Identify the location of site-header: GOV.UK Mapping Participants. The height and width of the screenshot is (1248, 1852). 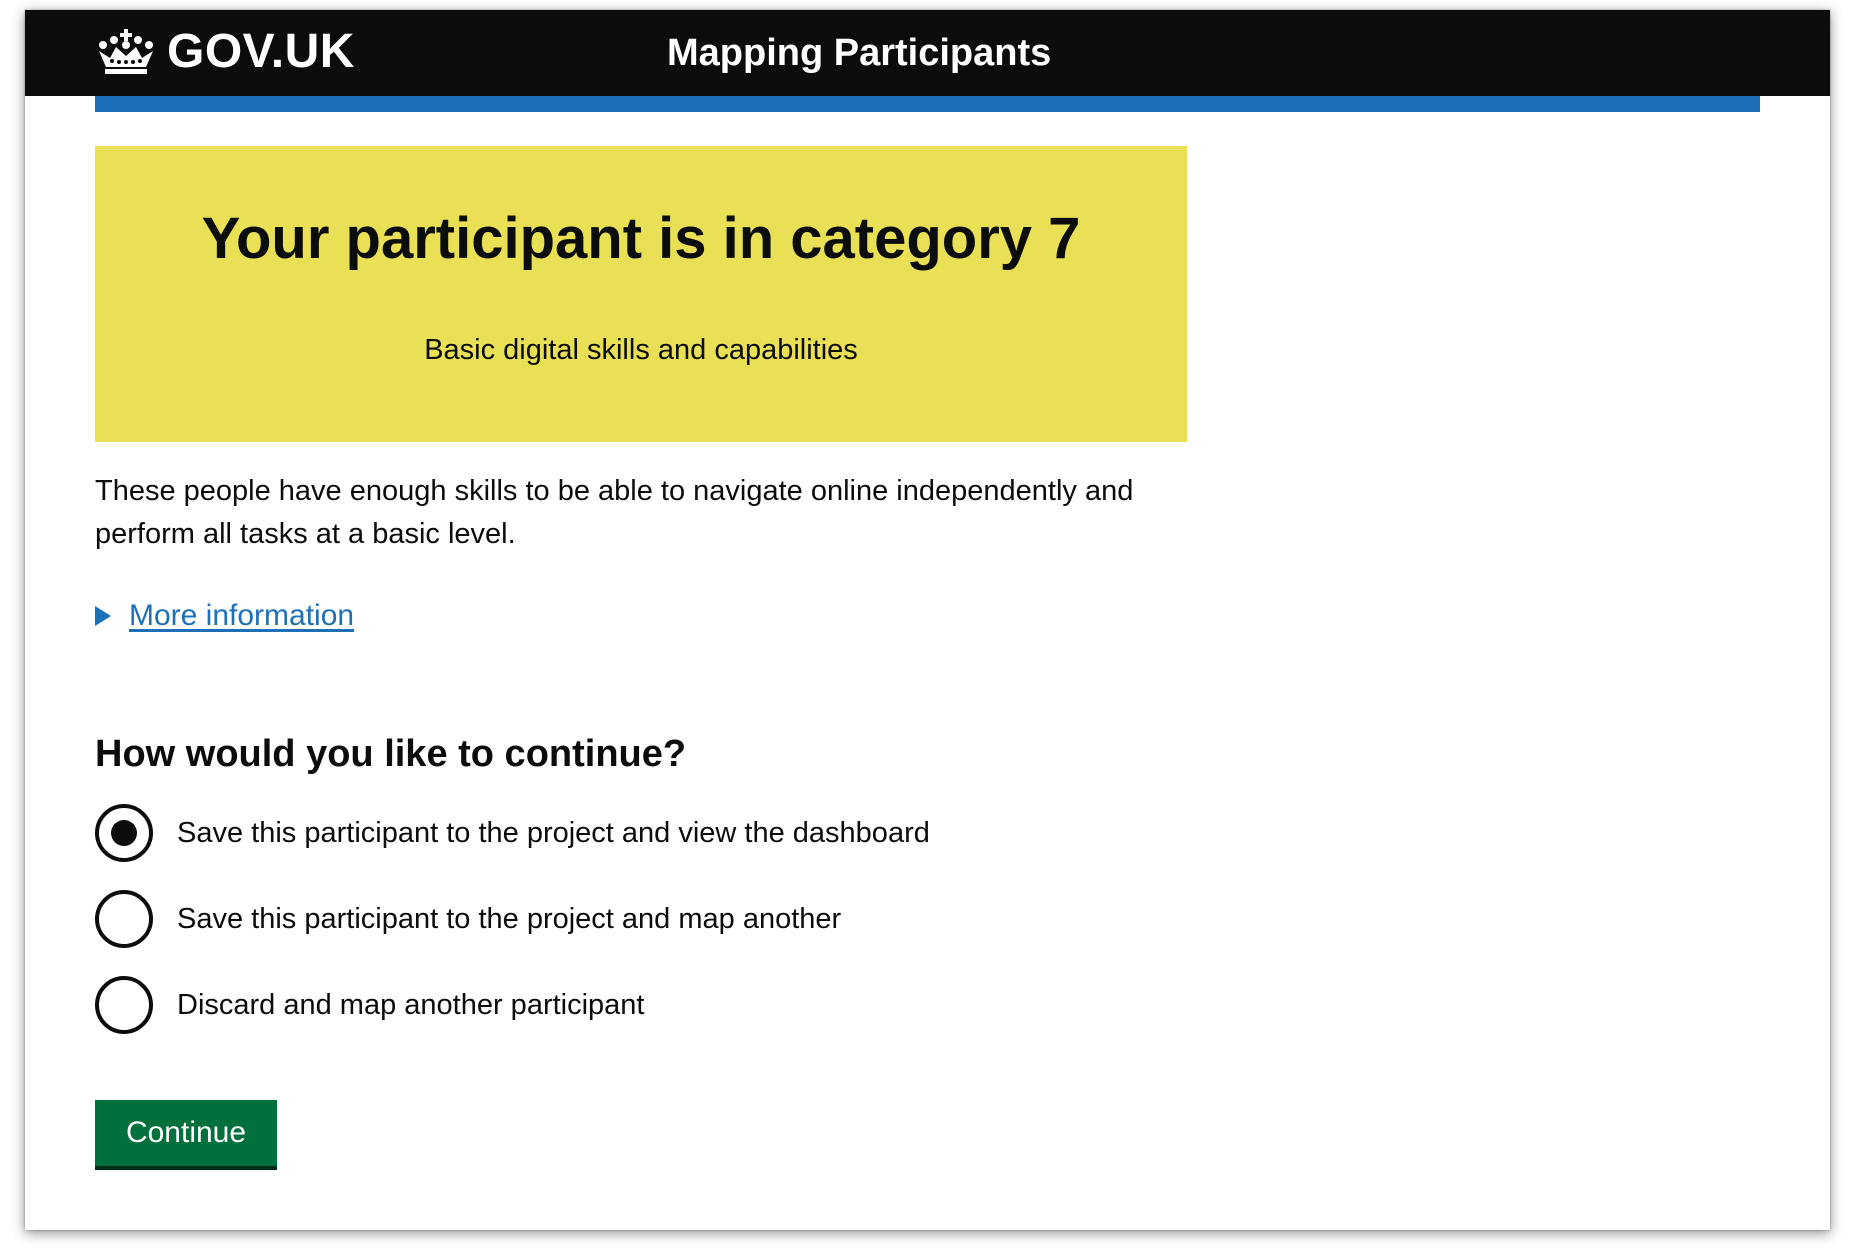
(927, 53).